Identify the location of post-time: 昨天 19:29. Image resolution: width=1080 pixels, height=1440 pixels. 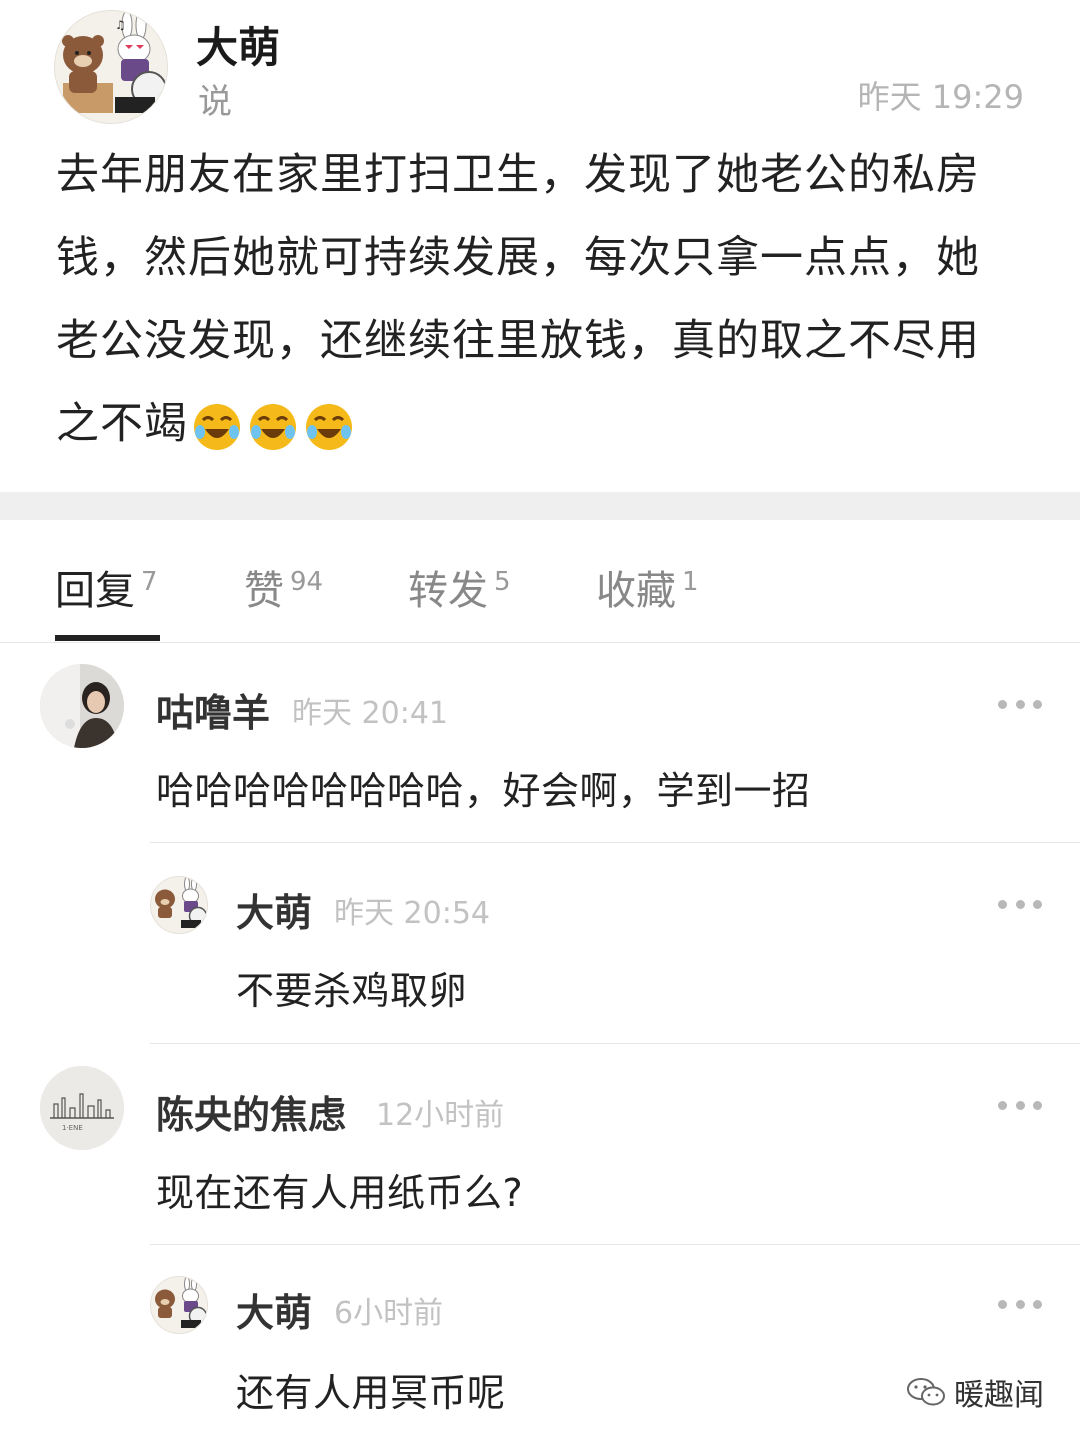
(940, 97).